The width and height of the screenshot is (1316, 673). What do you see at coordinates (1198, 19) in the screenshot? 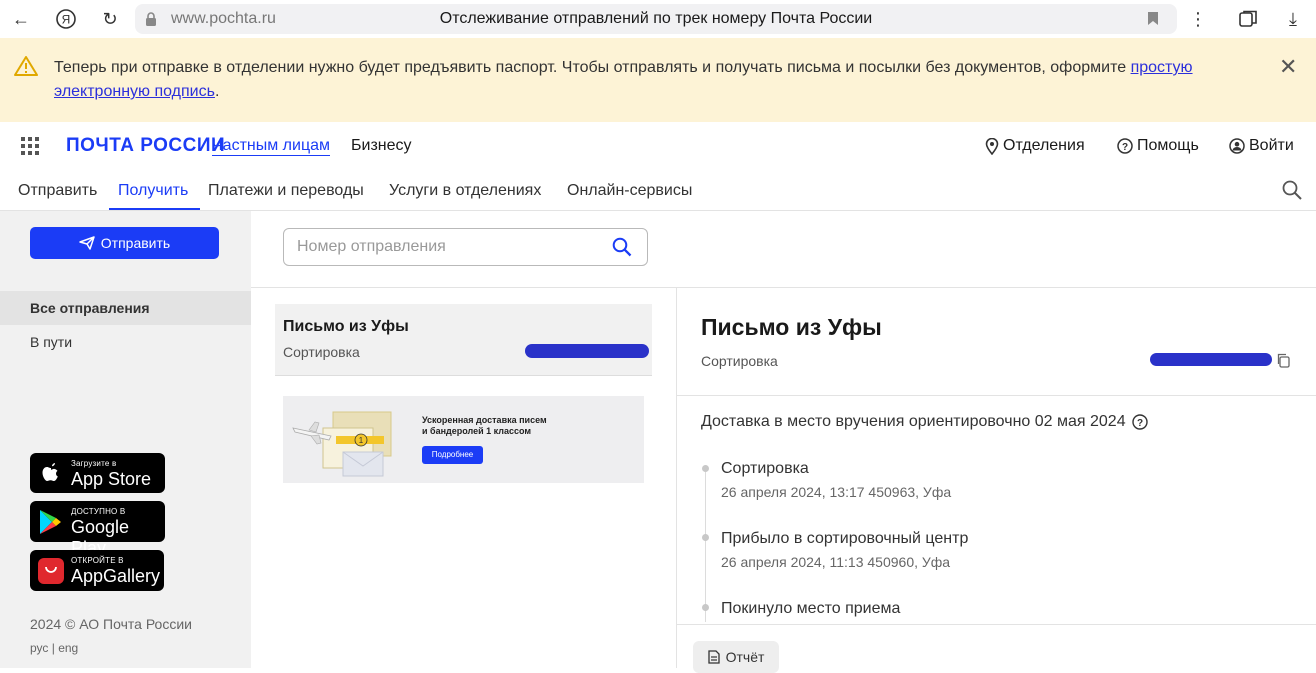
I see `more-icon: ⋮` at bounding box center [1198, 19].